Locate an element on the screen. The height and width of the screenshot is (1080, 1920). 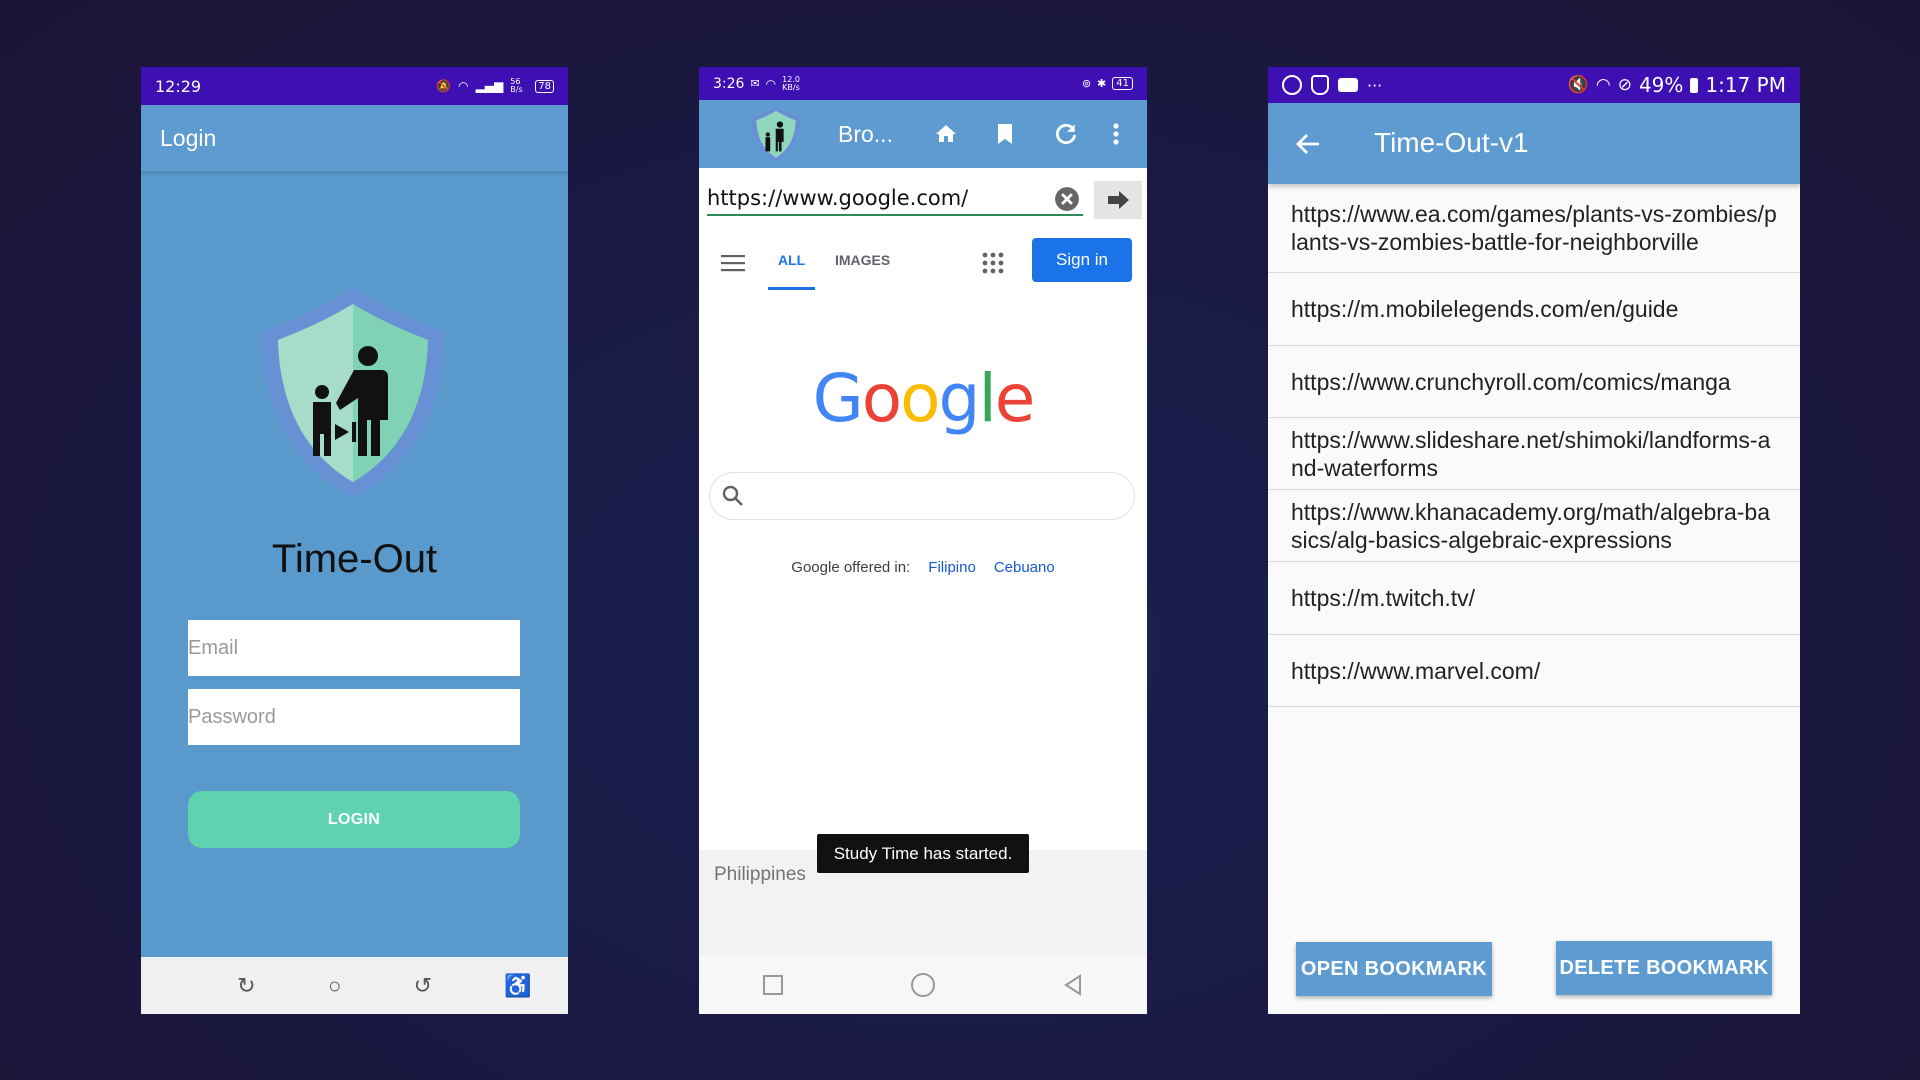
back-icon: ↺ is located at coordinates (423, 986).